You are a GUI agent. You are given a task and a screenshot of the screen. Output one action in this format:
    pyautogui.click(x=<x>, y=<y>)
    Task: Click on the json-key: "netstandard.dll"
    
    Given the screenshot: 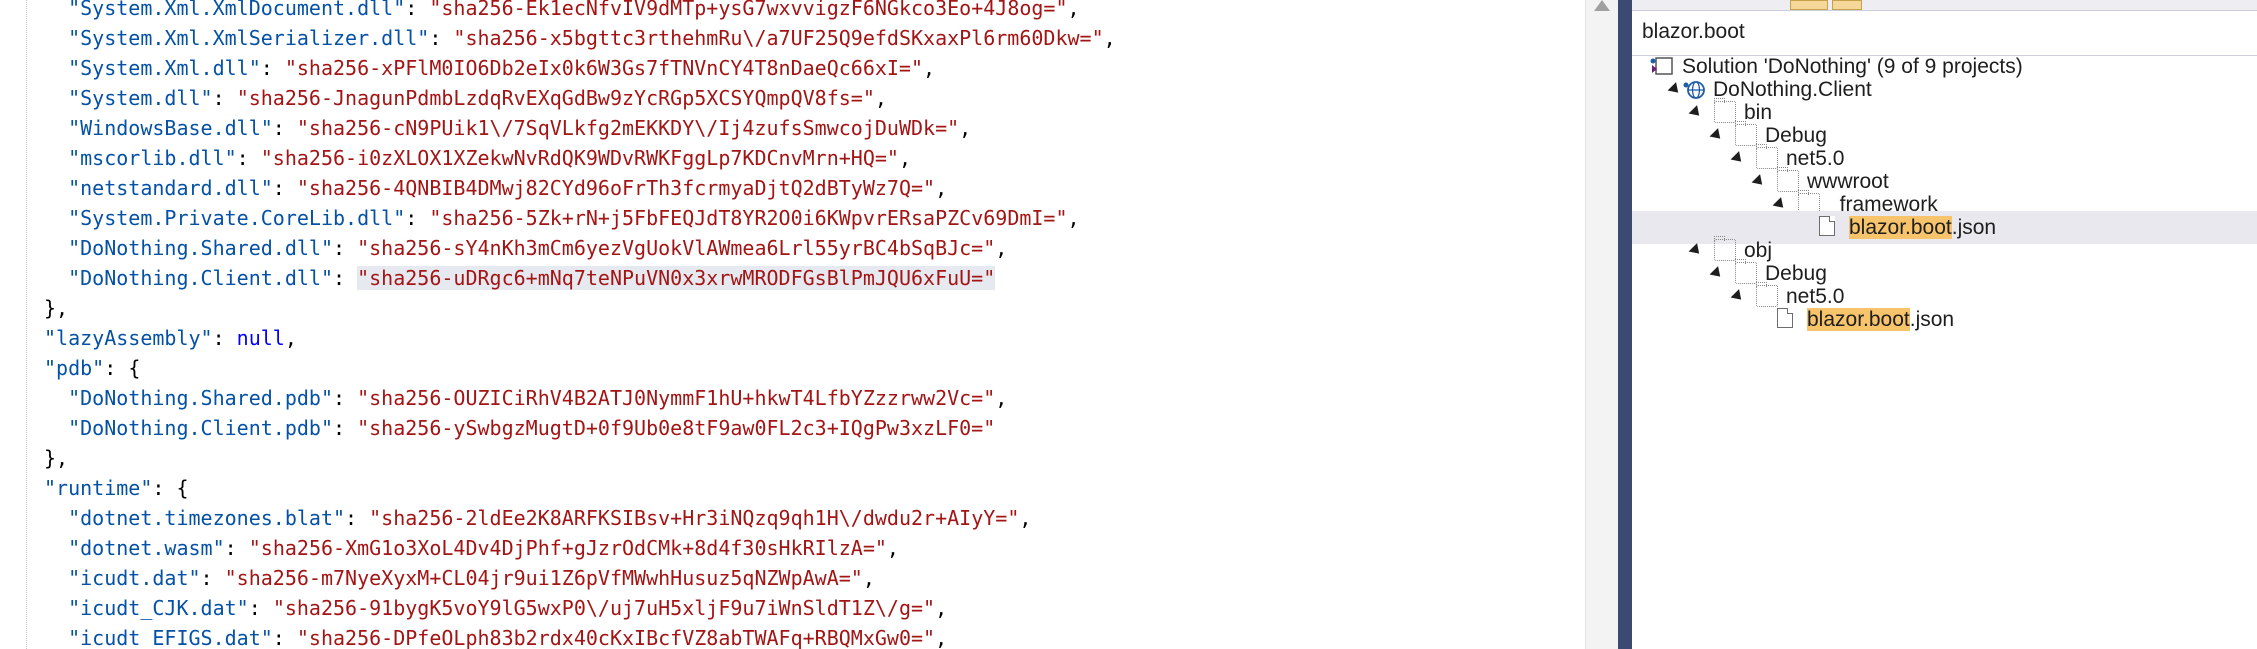 What is the action you would take?
    pyautogui.click(x=170, y=188)
    